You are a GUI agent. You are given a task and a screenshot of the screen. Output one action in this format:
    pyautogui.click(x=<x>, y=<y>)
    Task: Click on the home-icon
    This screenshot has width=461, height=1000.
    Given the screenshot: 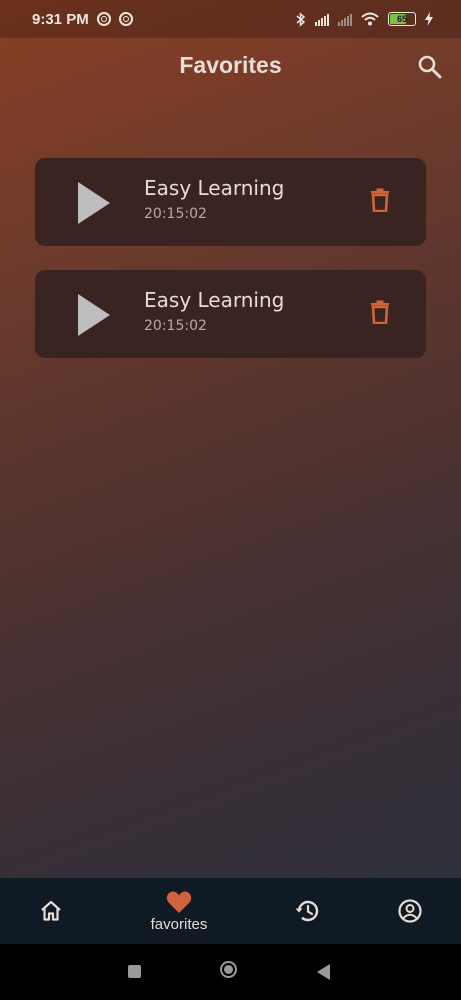 What is the action you would take?
    pyautogui.click(x=51, y=910)
    